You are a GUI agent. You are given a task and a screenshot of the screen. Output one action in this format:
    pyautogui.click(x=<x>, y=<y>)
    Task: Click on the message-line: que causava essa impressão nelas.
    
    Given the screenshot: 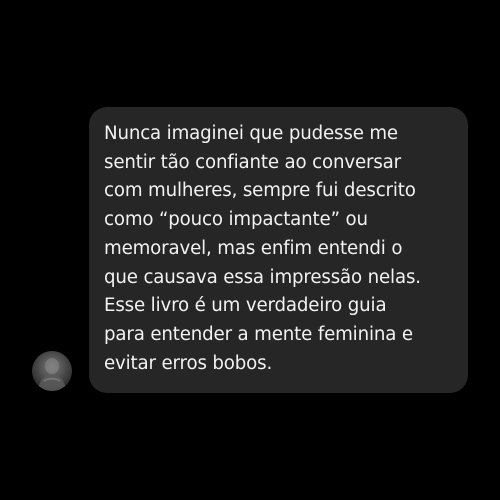 What is the action you would take?
    pyautogui.click(x=262, y=277)
    